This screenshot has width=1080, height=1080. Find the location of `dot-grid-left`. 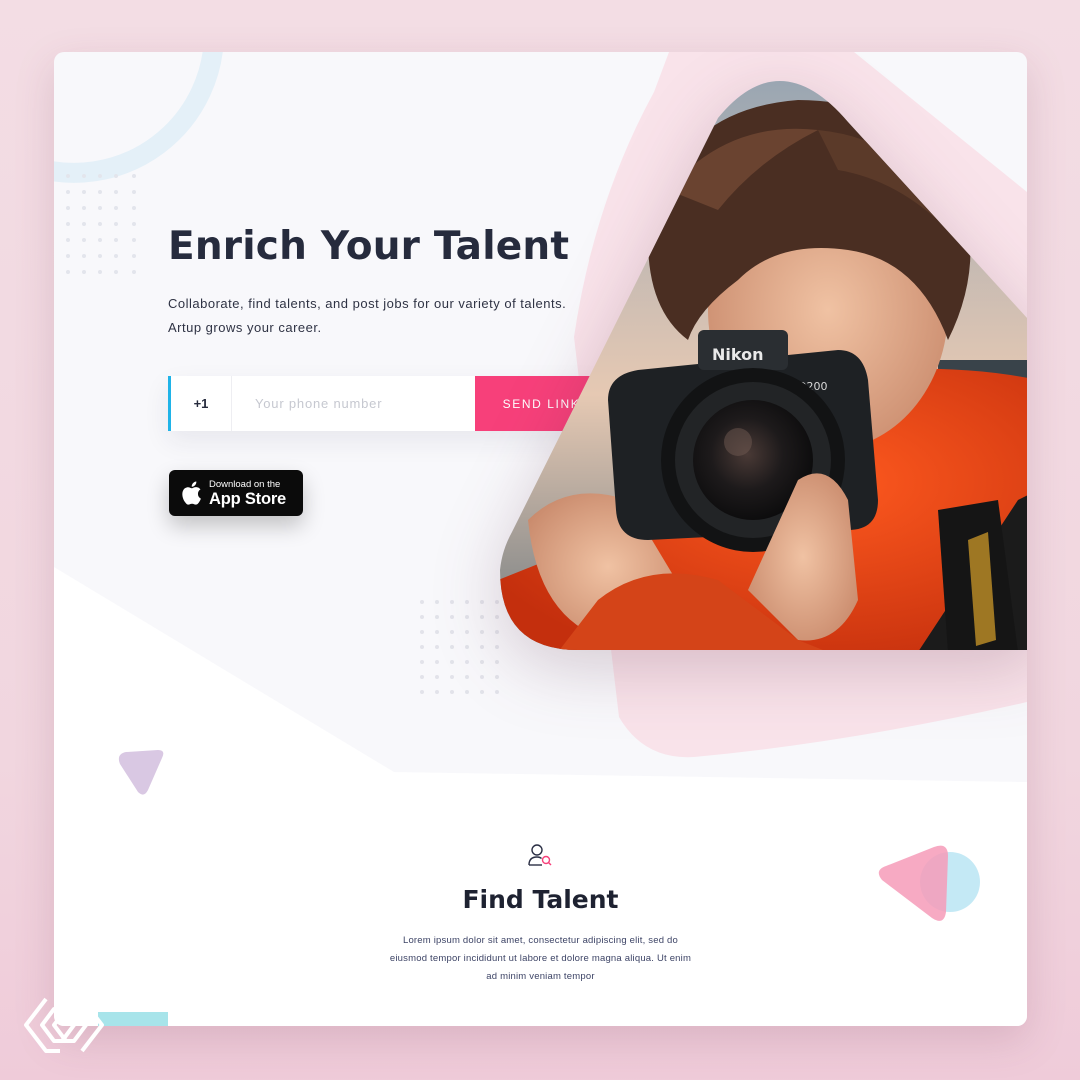

dot-grid-left is located at coordinates (101, 224).